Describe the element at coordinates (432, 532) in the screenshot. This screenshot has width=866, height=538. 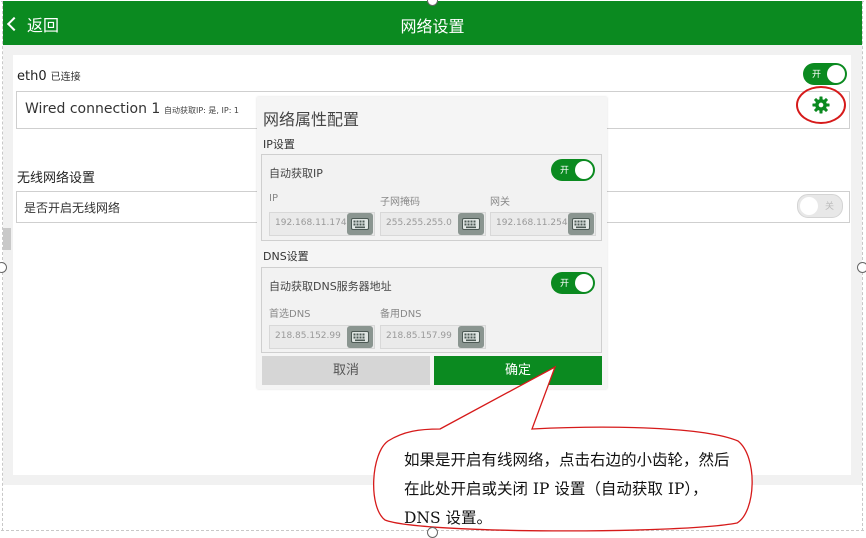
I see `resize-handle-bottom` at that location.